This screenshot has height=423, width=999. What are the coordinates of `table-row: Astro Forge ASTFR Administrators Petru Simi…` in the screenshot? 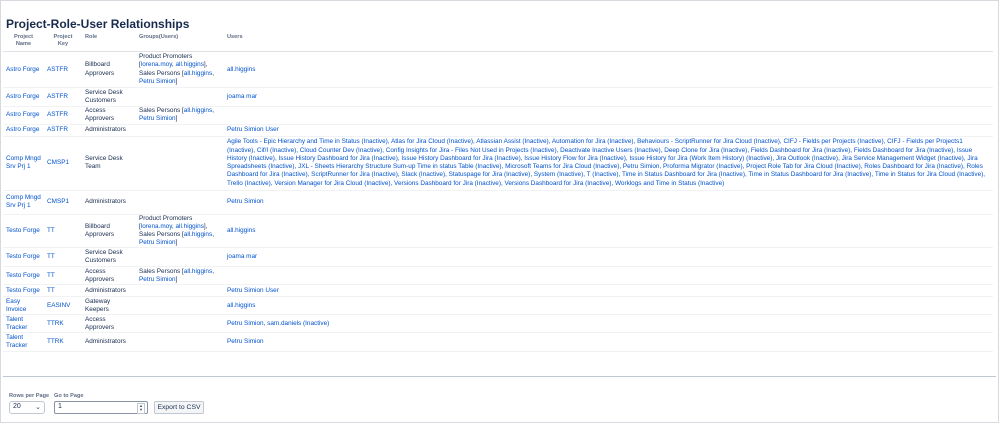 It's located at (498, 130).